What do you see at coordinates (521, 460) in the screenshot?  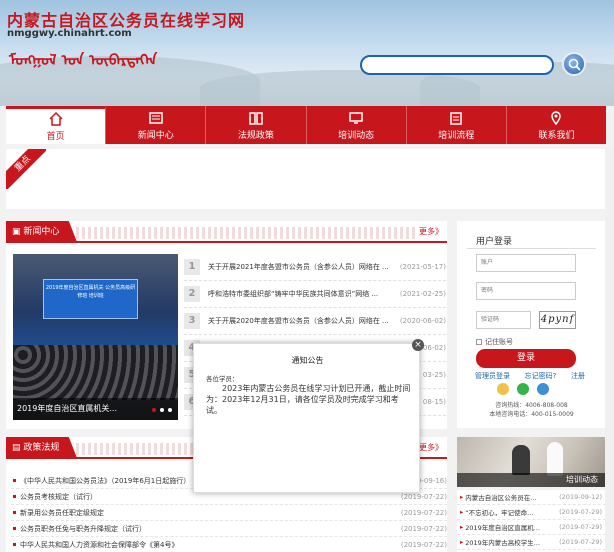 I see `training-figure` at bounding box center [521, 460].